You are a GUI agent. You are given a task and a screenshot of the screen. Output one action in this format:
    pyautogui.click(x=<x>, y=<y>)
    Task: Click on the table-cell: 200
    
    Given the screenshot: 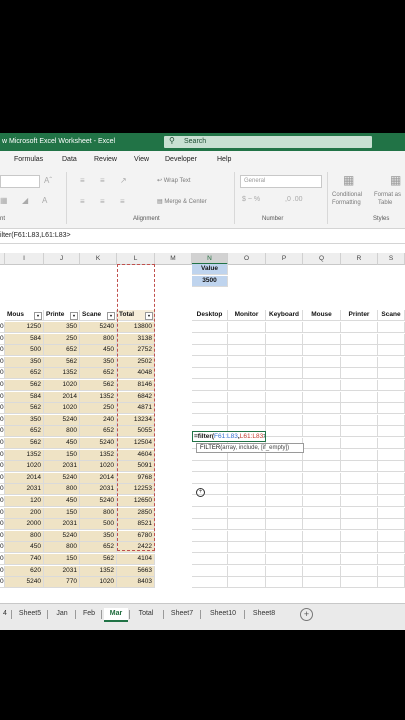 What is the action you would take?
    pyautogui.click(x=24, y=513)
    